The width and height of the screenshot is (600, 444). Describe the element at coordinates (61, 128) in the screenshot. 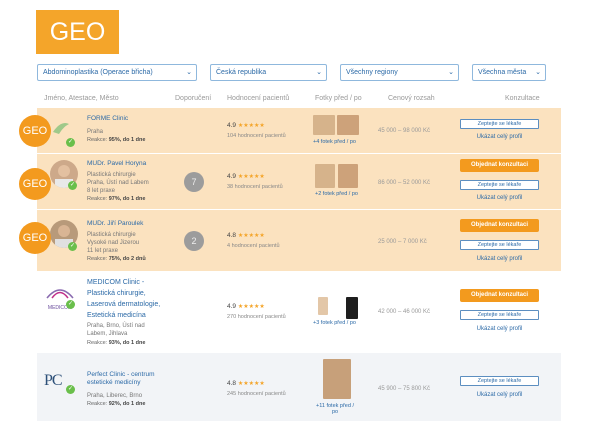

I see `forme-logo` at that location.